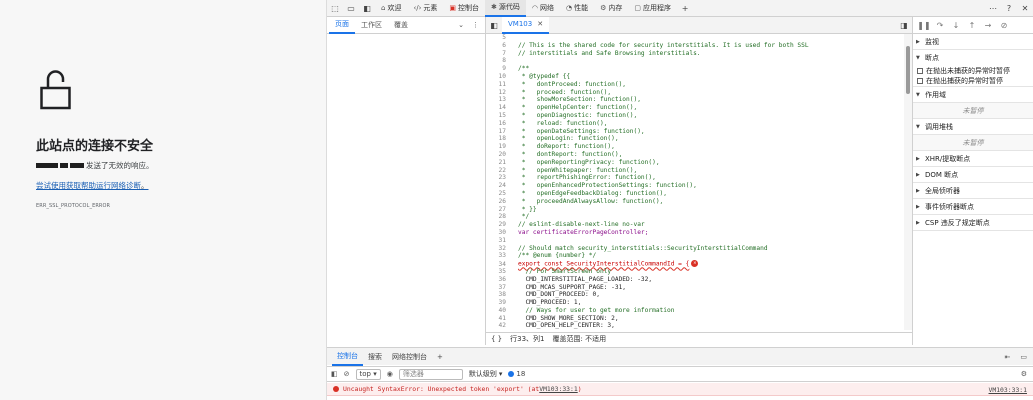  Describe the element at coordinates (1025, 8) in the screenshot. I see `close-icon: ✕` at that location.